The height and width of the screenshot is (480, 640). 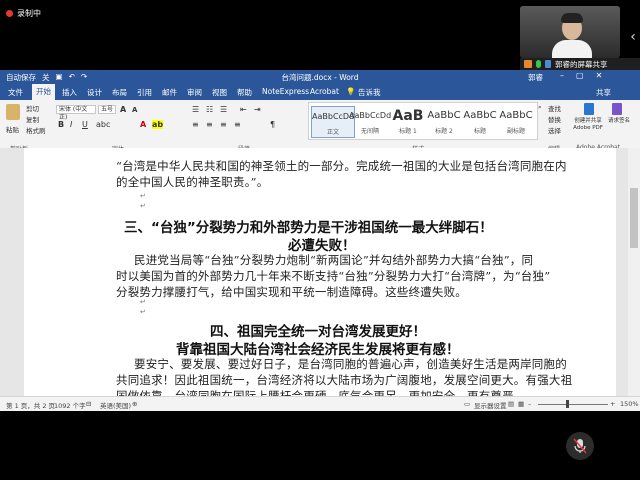 I want to click on style-name: 正文, so click(x=332, y=132).